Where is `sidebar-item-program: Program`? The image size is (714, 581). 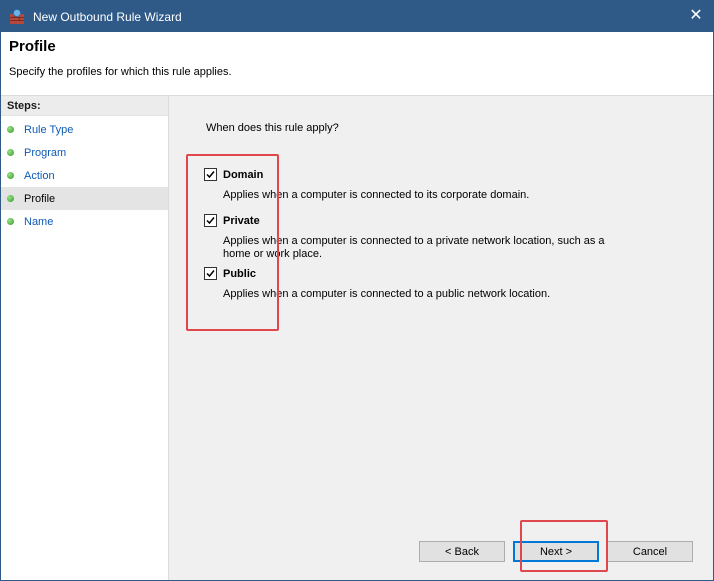
sidebar-item-program: Program is located at coordinates (84, 152).